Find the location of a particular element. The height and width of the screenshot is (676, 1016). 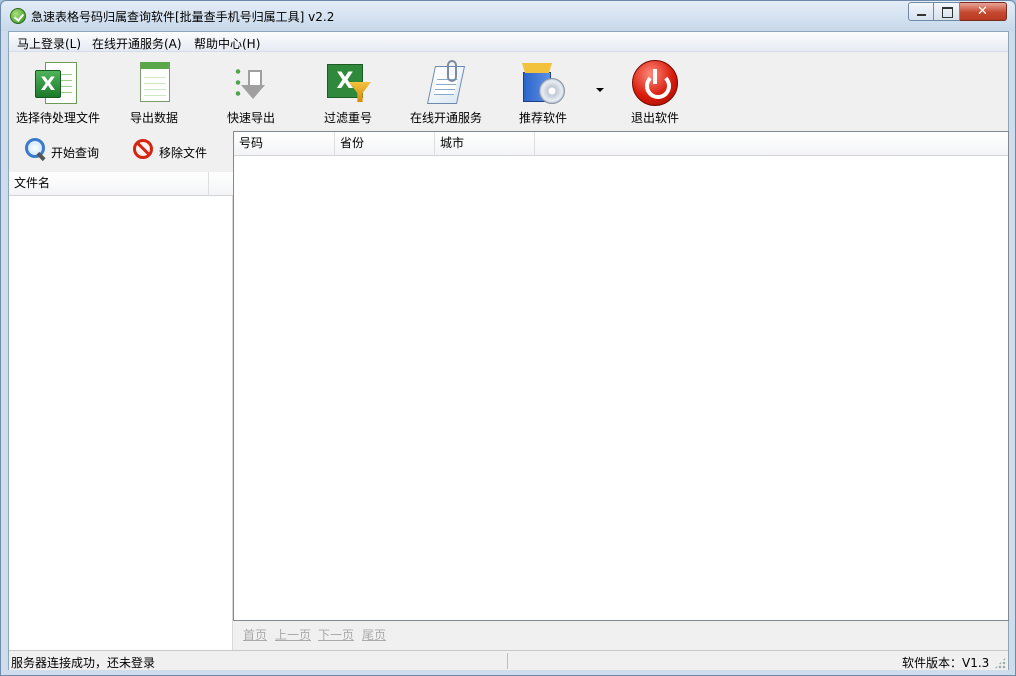

exit-button: 退出软件 is located at coordinates (655, 92).